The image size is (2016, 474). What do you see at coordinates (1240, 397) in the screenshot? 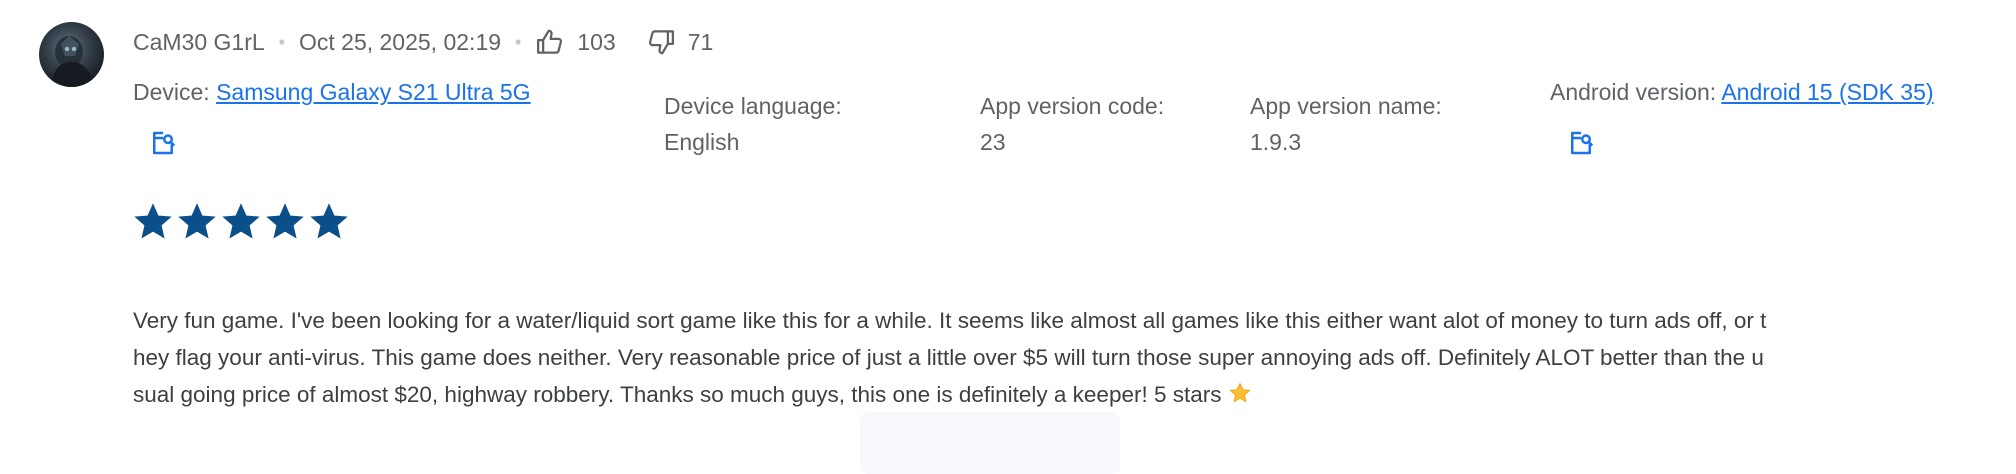
I see `star-emoji-icon` at bounding box center [1240, 397].